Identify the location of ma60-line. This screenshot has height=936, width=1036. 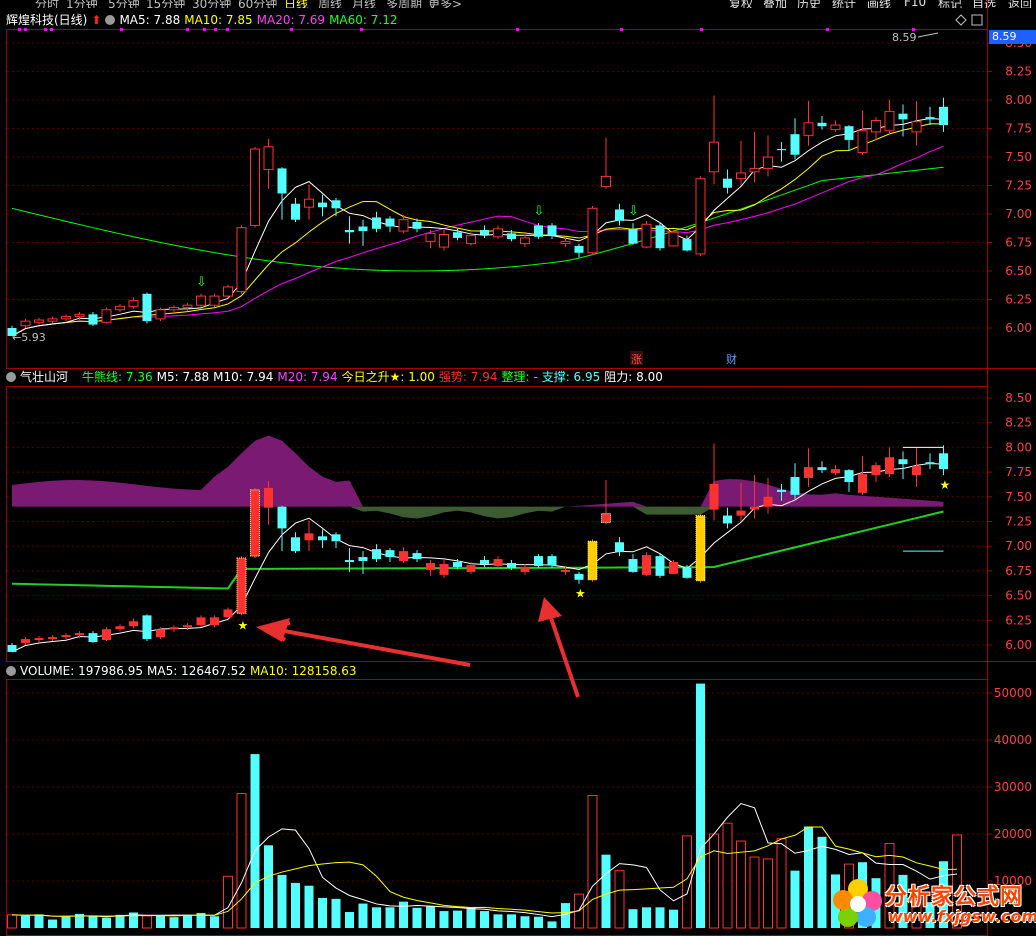
(477, 219).